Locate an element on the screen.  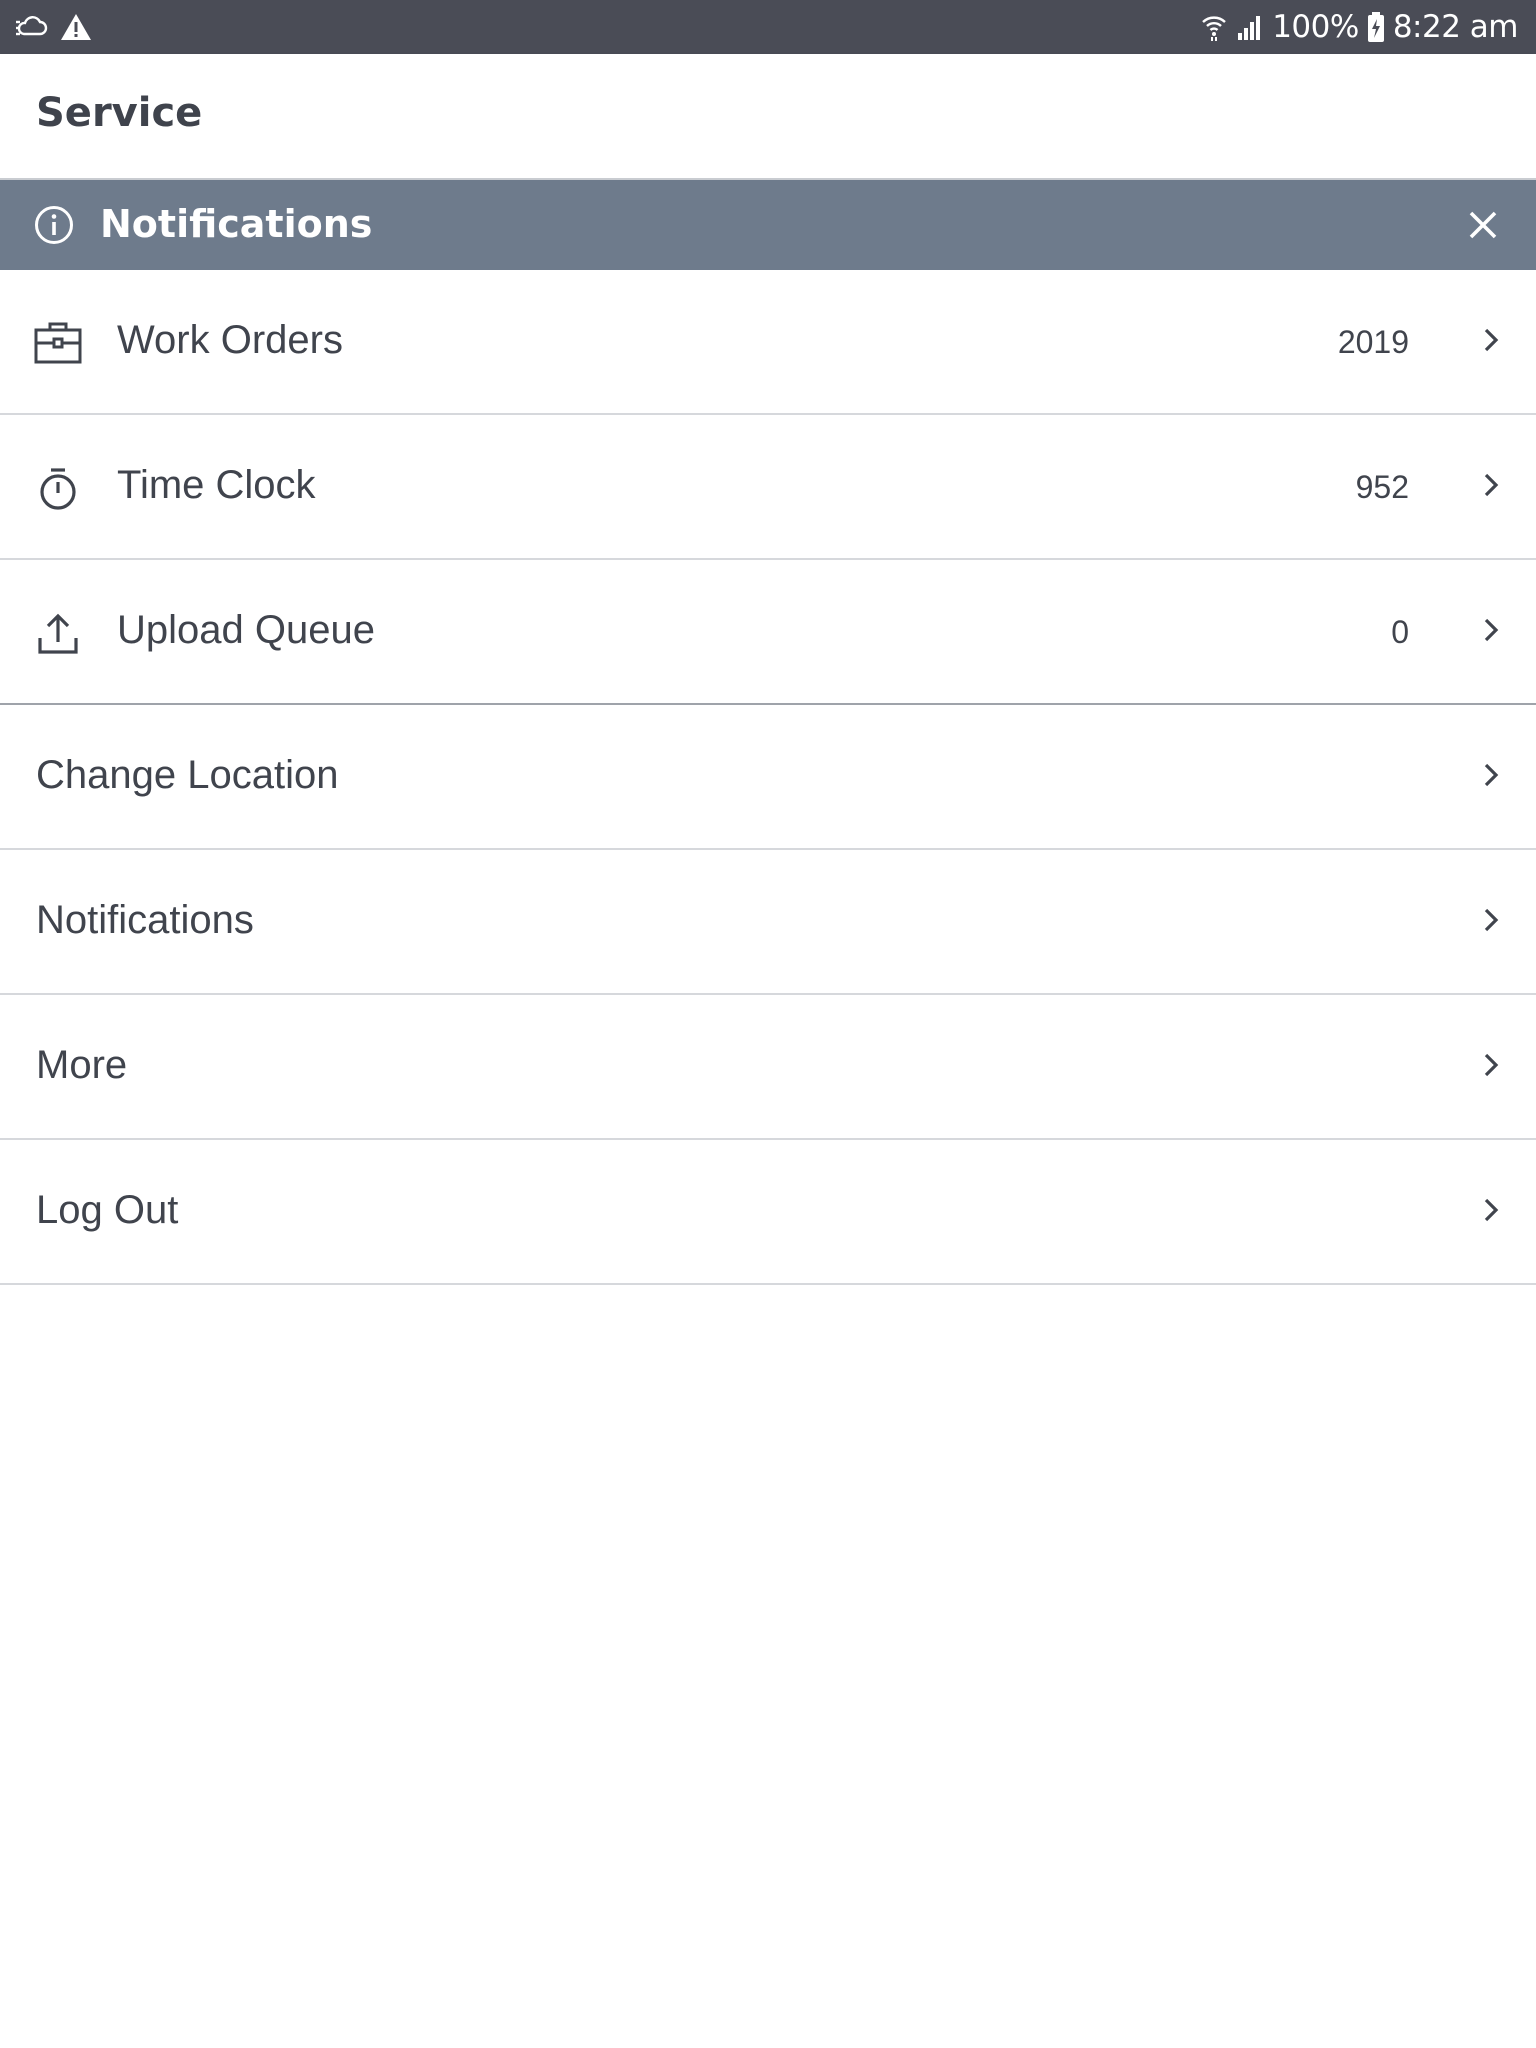
signal-icon is located at coordinates (1250, 27).